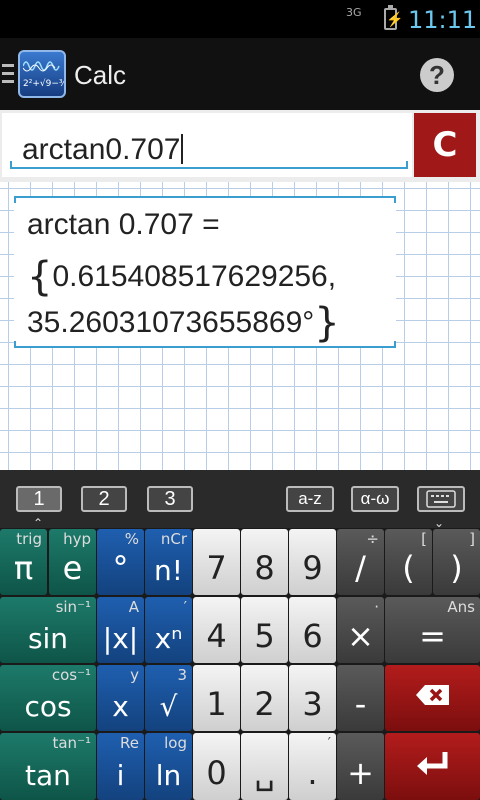 The width and height of the screenshot is (480, 800). What do you see at coordinates (120, 766) in the screenshot?
I see `key-i: Re i` at bounding box center [120, 766].